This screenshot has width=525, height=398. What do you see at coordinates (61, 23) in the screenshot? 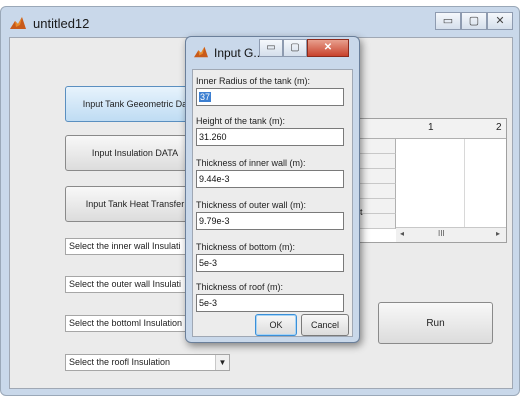
I see `window-title: untitled12` at bounding box center [61, 23].